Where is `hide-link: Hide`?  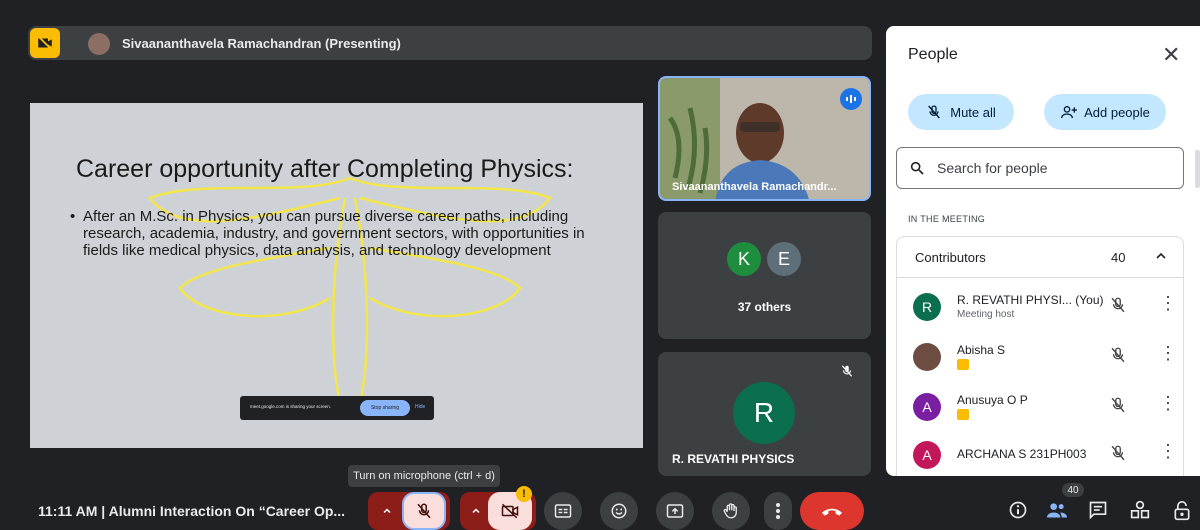
hide-link: Hide is located at coordinates (420, 407).